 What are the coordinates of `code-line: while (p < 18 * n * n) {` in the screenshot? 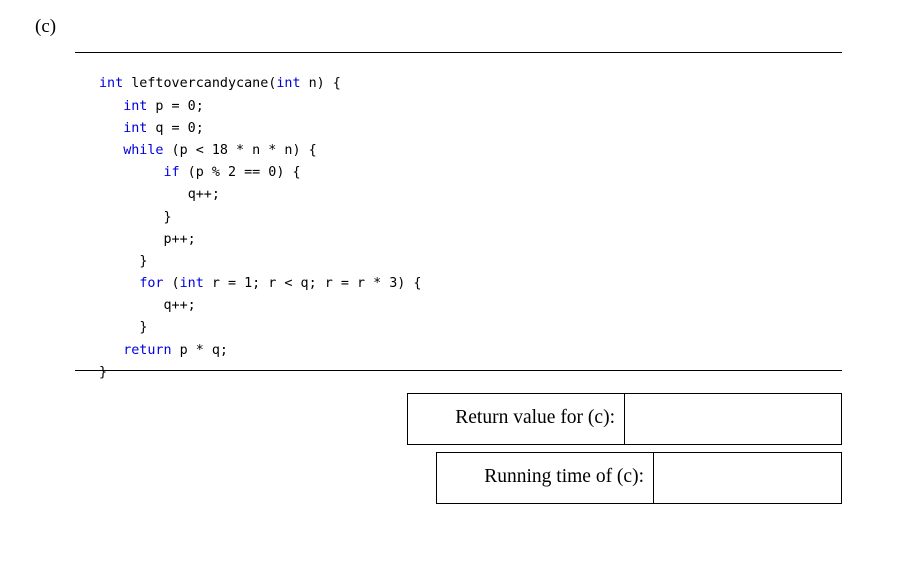 It's located at (260, 151).